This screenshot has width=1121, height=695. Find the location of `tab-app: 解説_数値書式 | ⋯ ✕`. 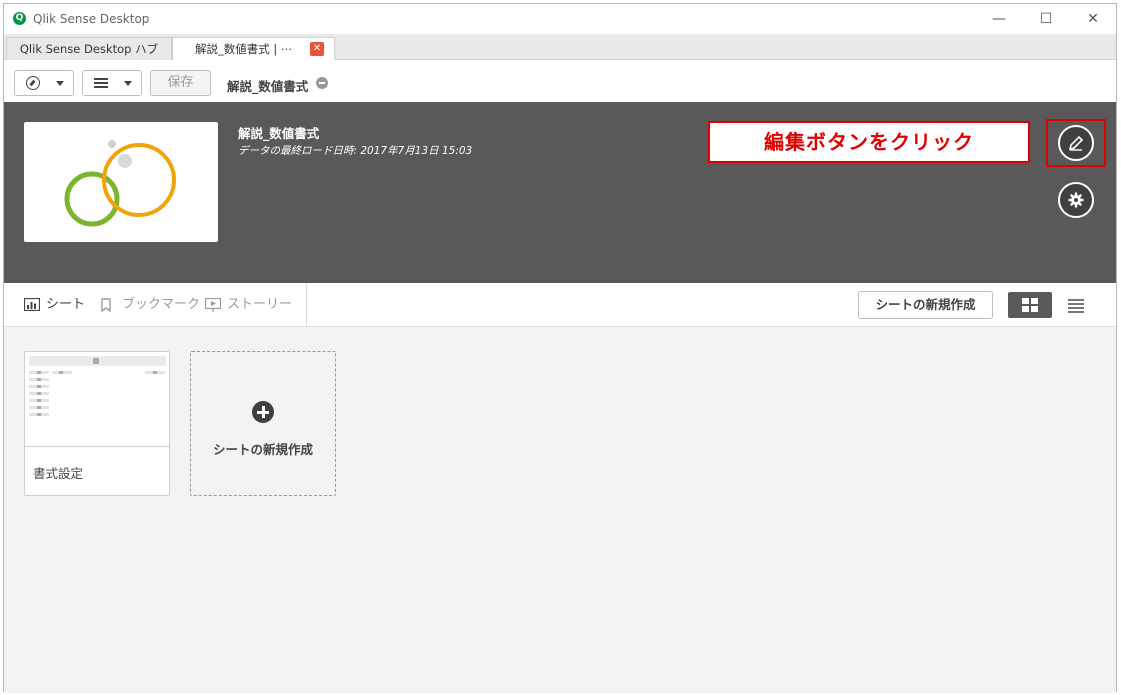

tab-app: 解説_数値書式 | ⋯ ✕ is located at coordinates (253, 48).